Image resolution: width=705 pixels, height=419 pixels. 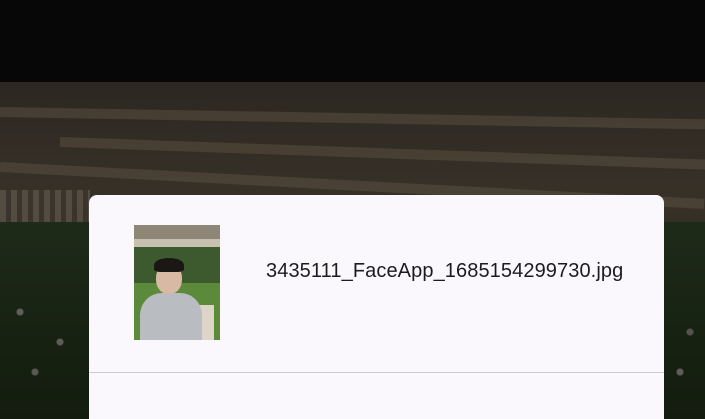 What do you see at coordinates (169, 265) in the screenshot?
I see `thumbnail-person-hair` at bounding box center [169, 265].